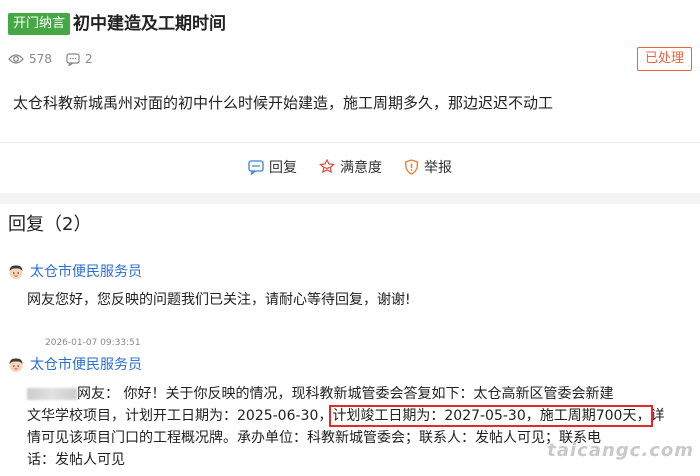 The width and height of the screenshot is (700, 476). Describe the element at coordinates (219, 300) in the screenshot. I see `reply-text: 网友您好，您反映的问题我们已关注，请耐心等待回复，谢谢!` at that location.